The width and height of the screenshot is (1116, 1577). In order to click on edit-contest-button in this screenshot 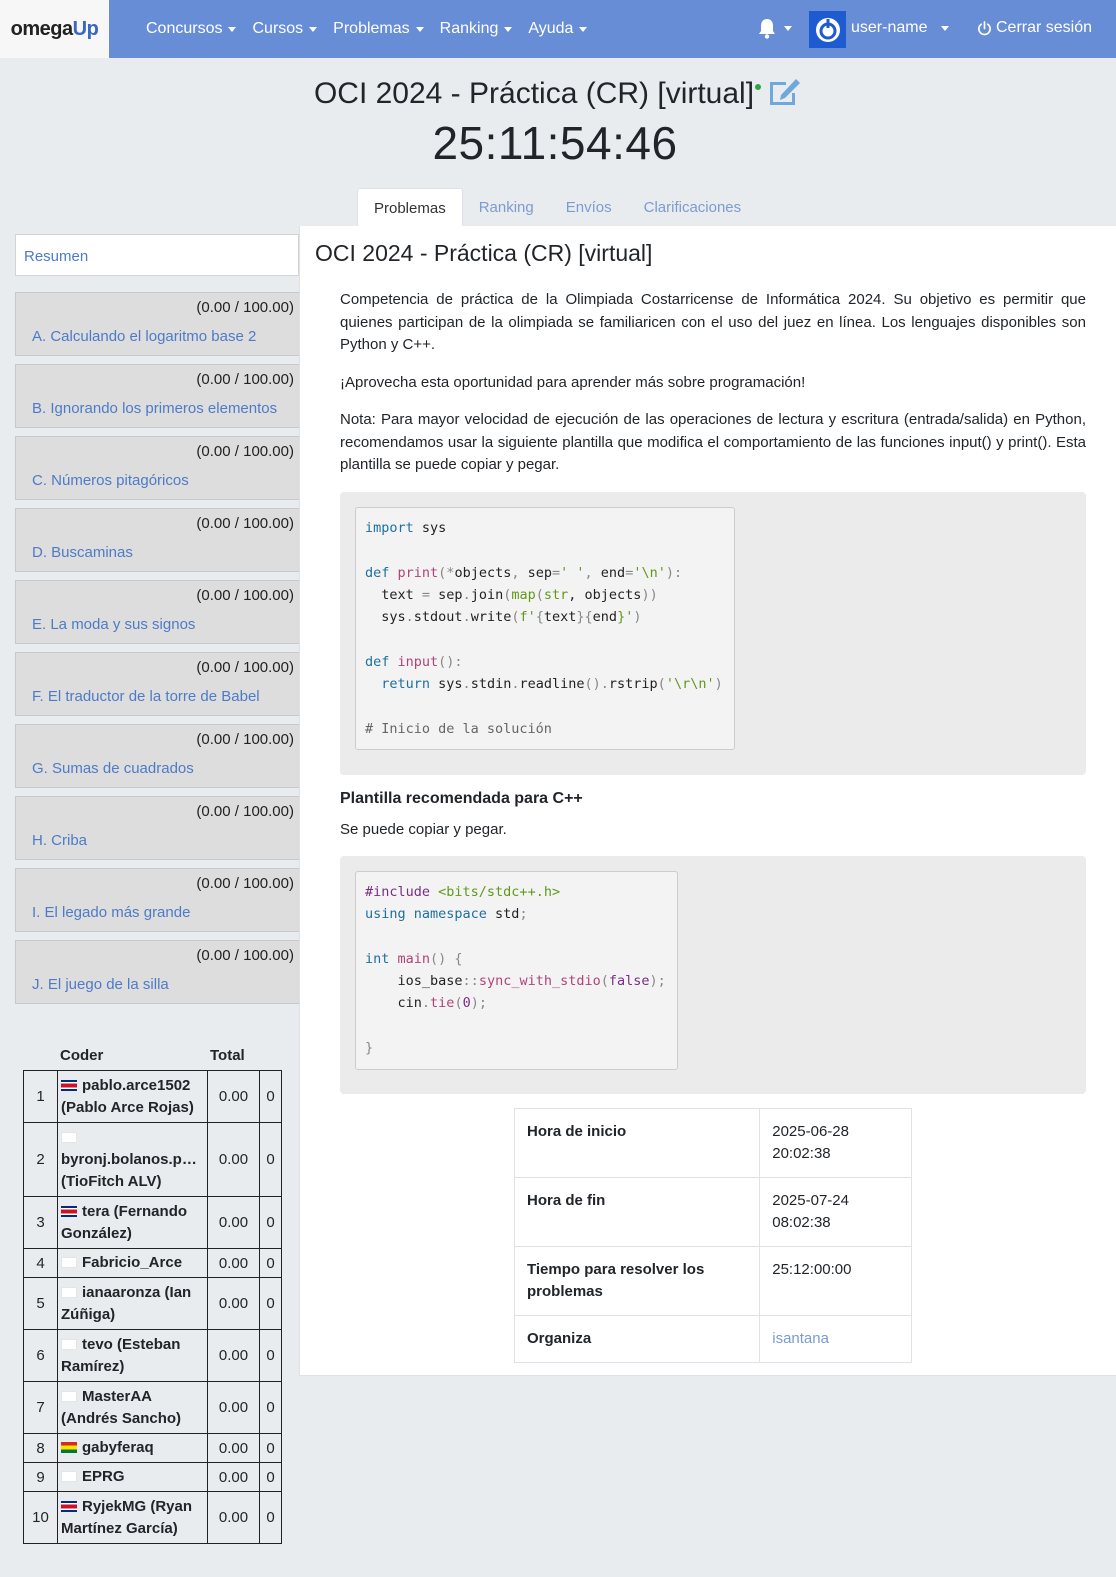, I will do `click(784, 95)`.